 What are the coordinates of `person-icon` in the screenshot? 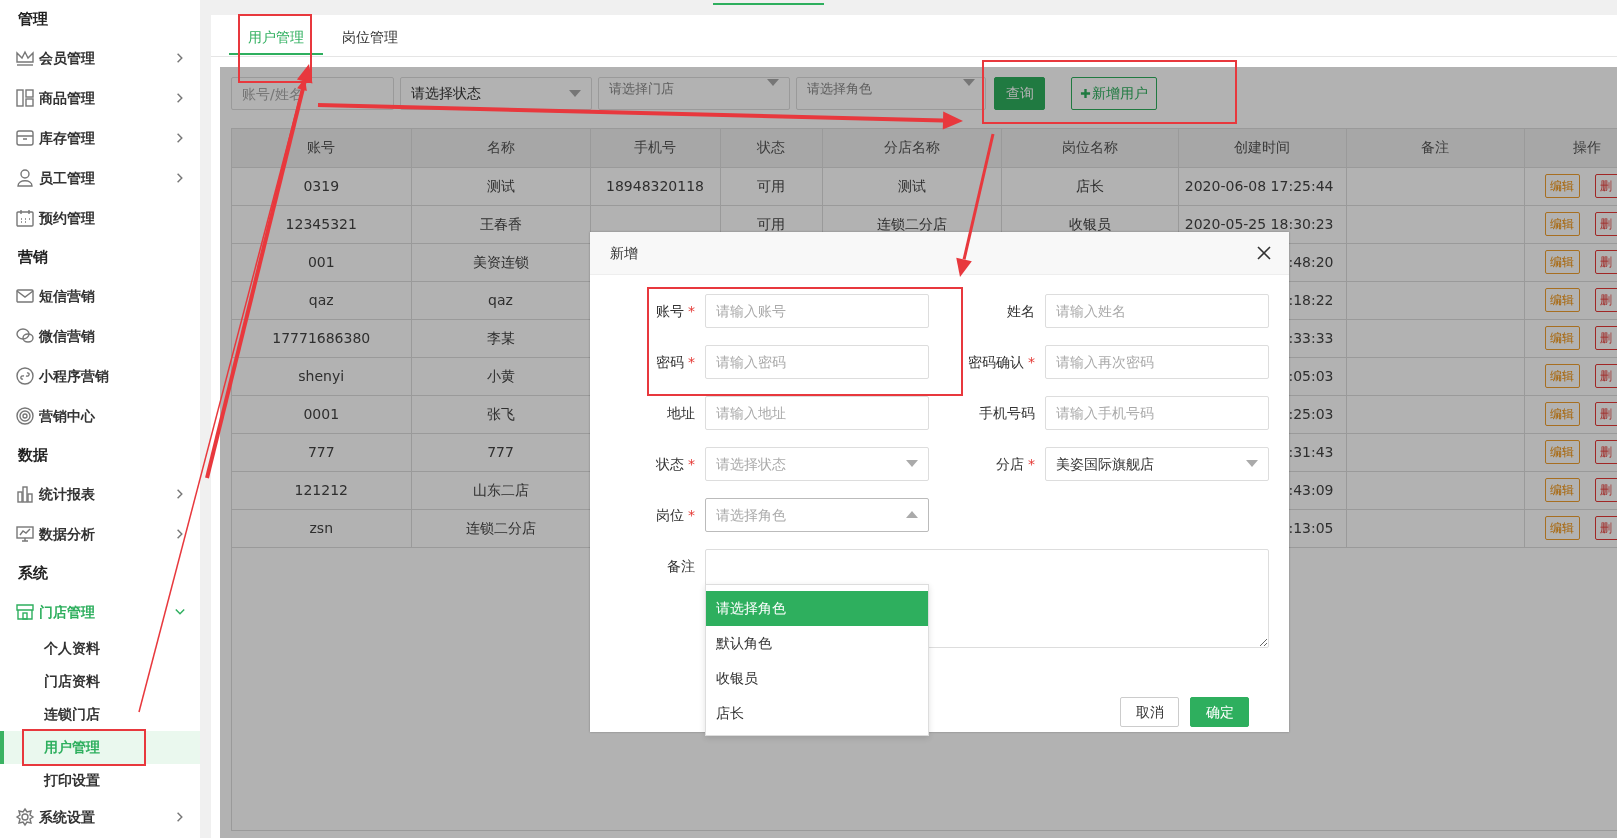 It's located at (25, 178).